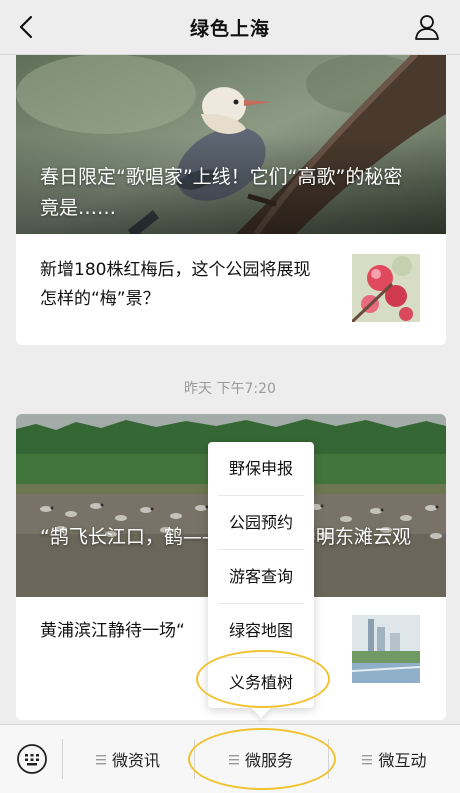  Describe the element at coordinates (402, 760) in the screenshot. I see `tab-label: 微互动` at that location.